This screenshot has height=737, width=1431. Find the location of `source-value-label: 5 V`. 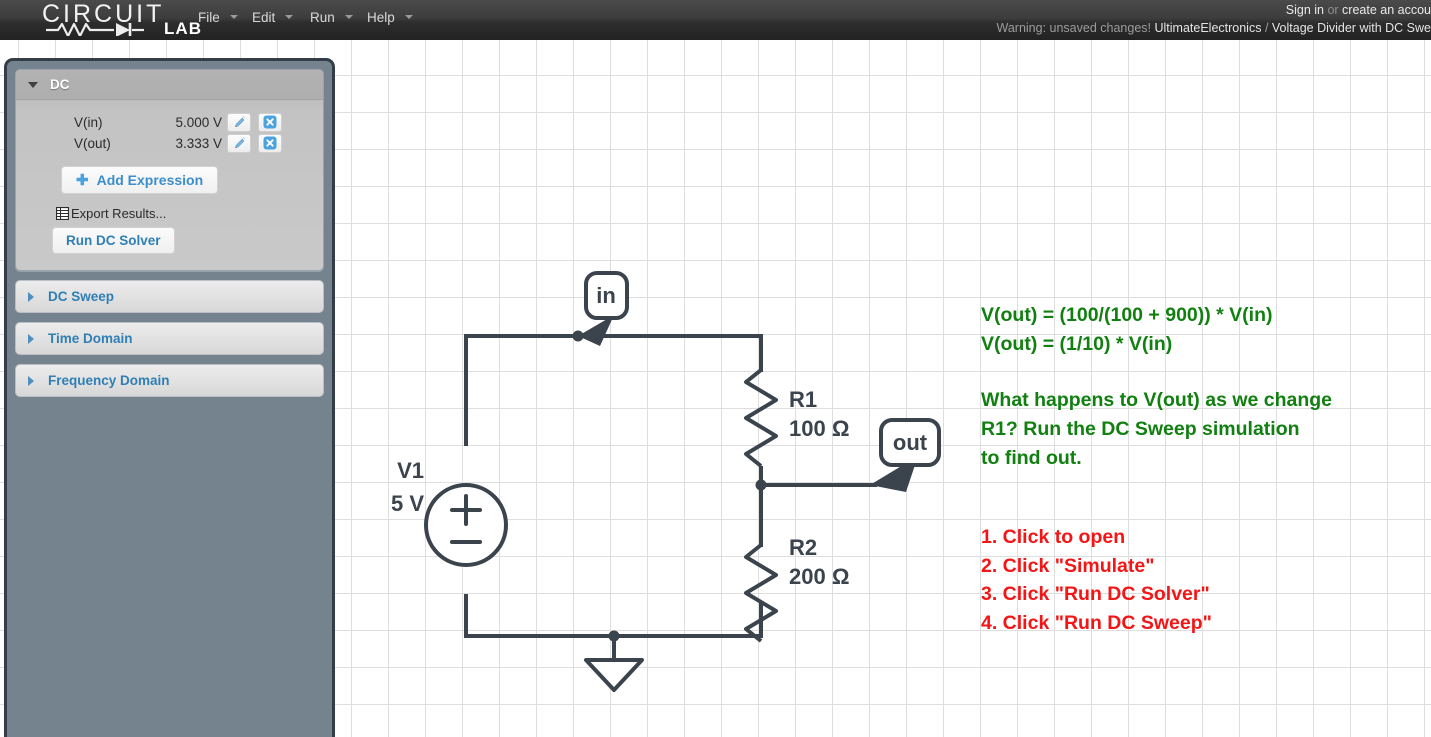

source-value-label: 5 V is located at coordinates (407, 503).